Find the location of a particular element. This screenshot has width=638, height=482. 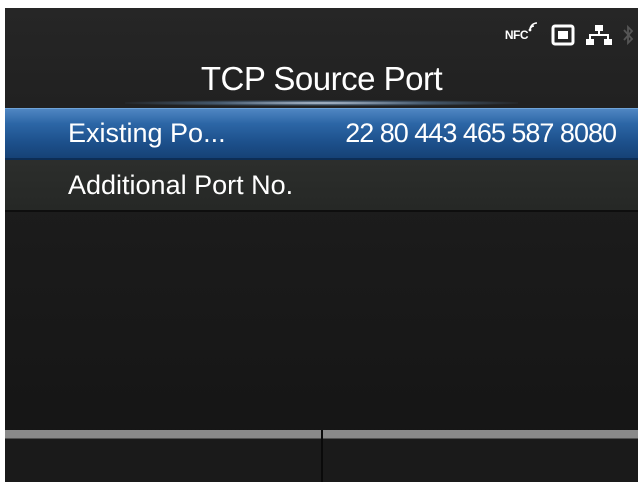

softkey-left is located at coordinates (163, 456).